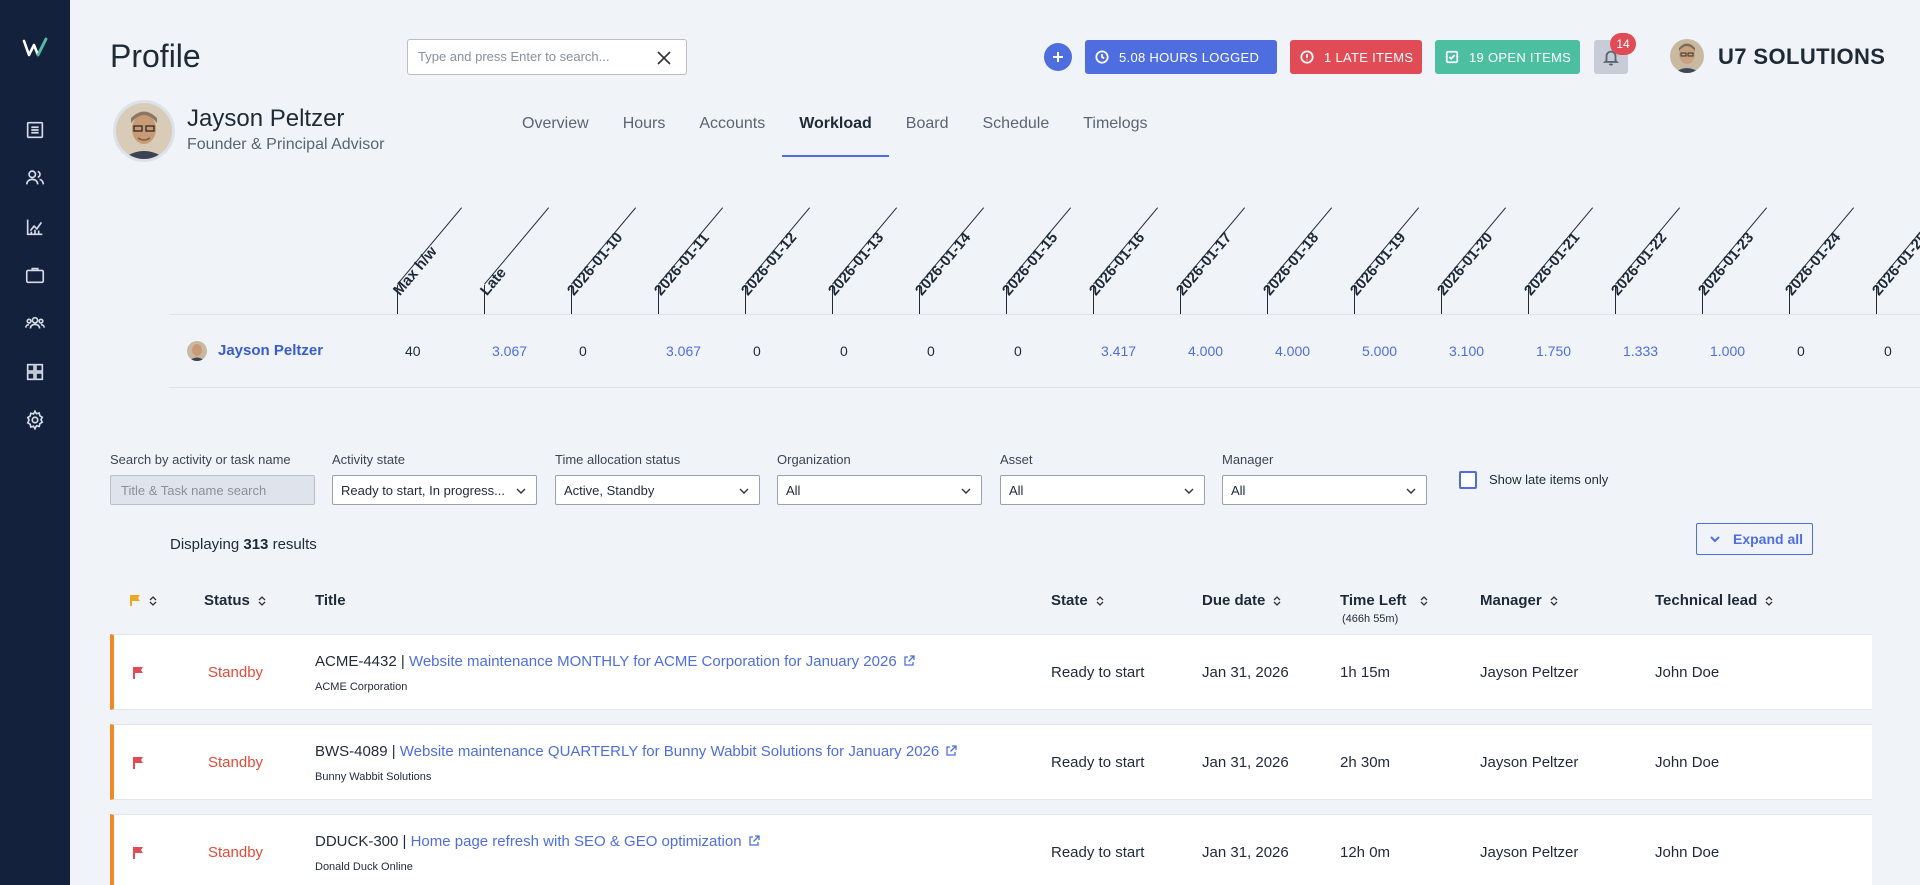  Describe the element at coordinates (1189, 57) in the screenshot. I see `hours-logged-label: 5.08 HOURS LOGGED` at that location.